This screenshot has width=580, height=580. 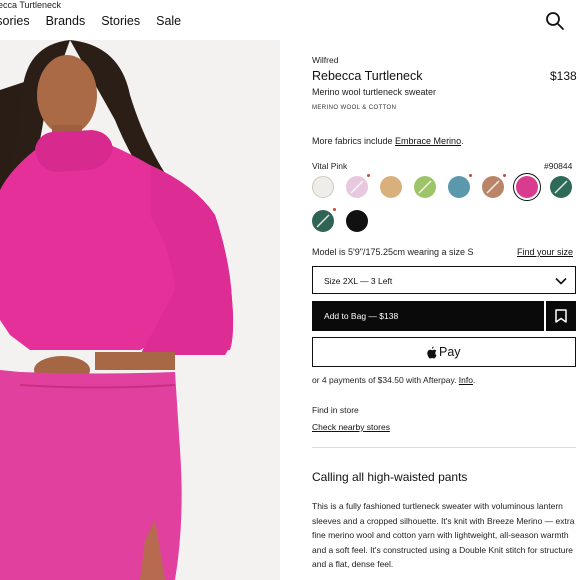 I want to click on size-select: Size 2XL — 3 Left, so click(x=444, y=280).